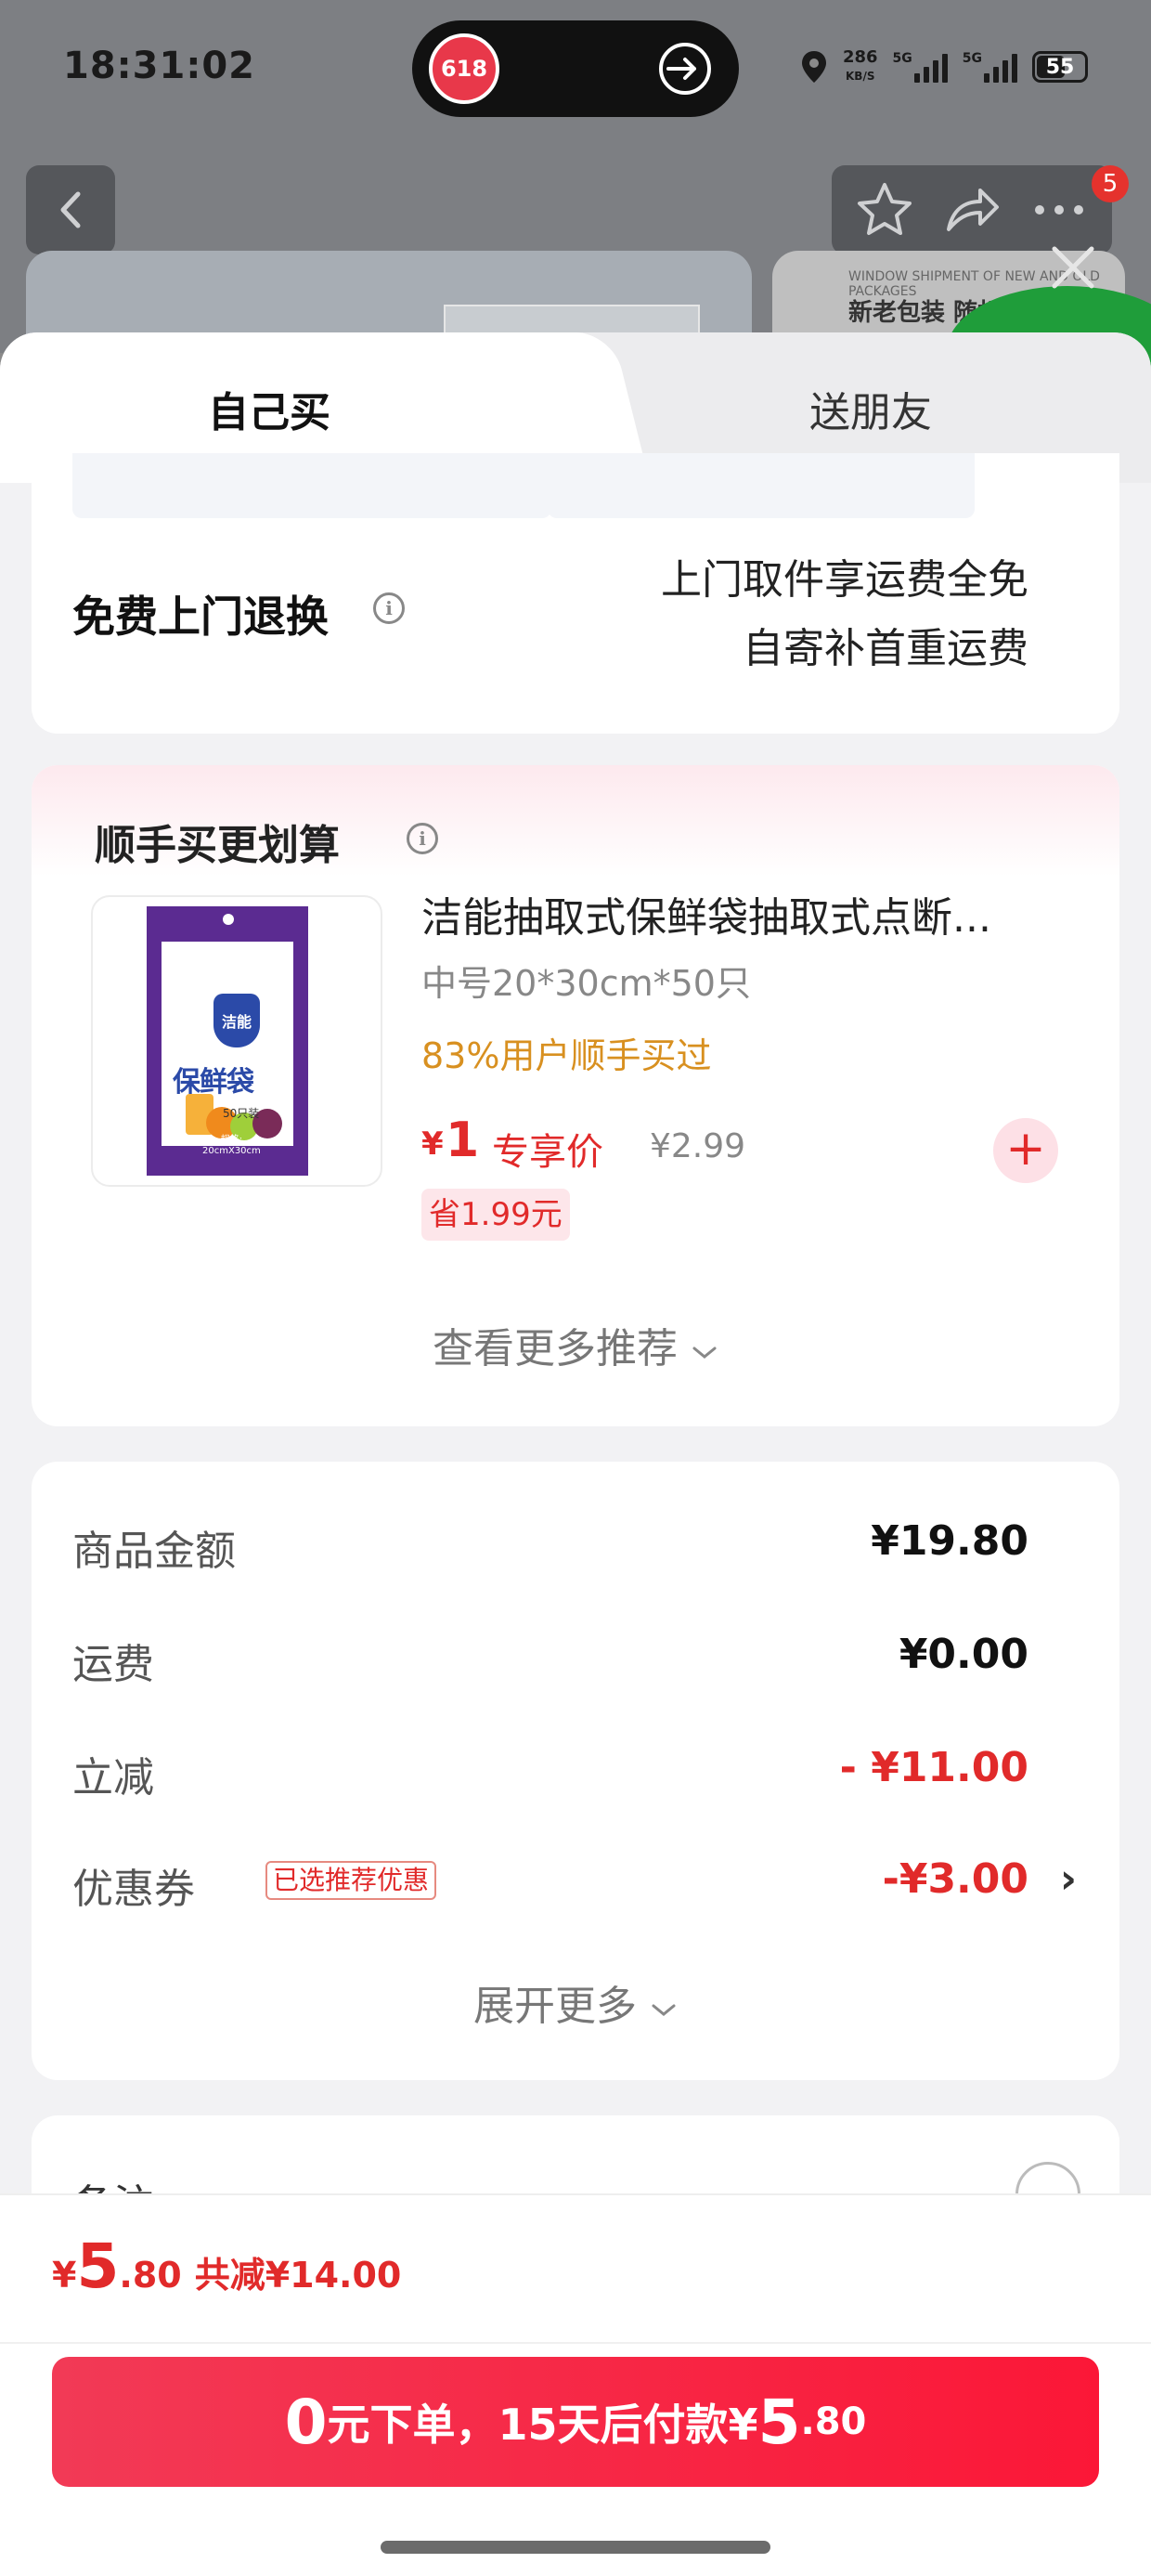 Image resolution: width=1151 pixels, height=2576 pixels. Describe the element at coordinates (574, 1888) in the screenshot. I see `summary-row-coupon: 优惠券 已选推荐优惠 -¥3.00 ›` at that location.